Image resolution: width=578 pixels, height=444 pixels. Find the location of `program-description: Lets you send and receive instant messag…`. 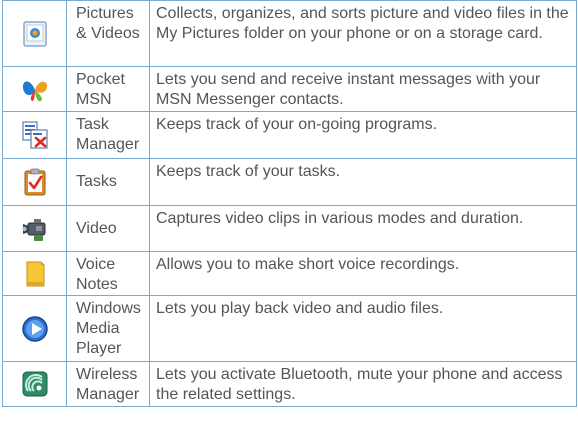

program-description: Lets you send and receive instant messag… is located at coordinates (363, 89).